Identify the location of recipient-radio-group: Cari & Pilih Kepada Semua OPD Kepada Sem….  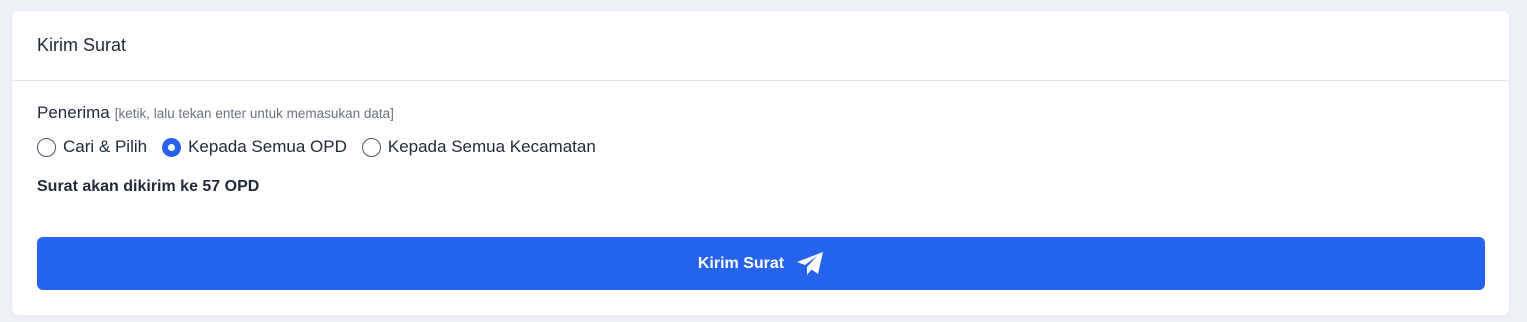
(760, 147).